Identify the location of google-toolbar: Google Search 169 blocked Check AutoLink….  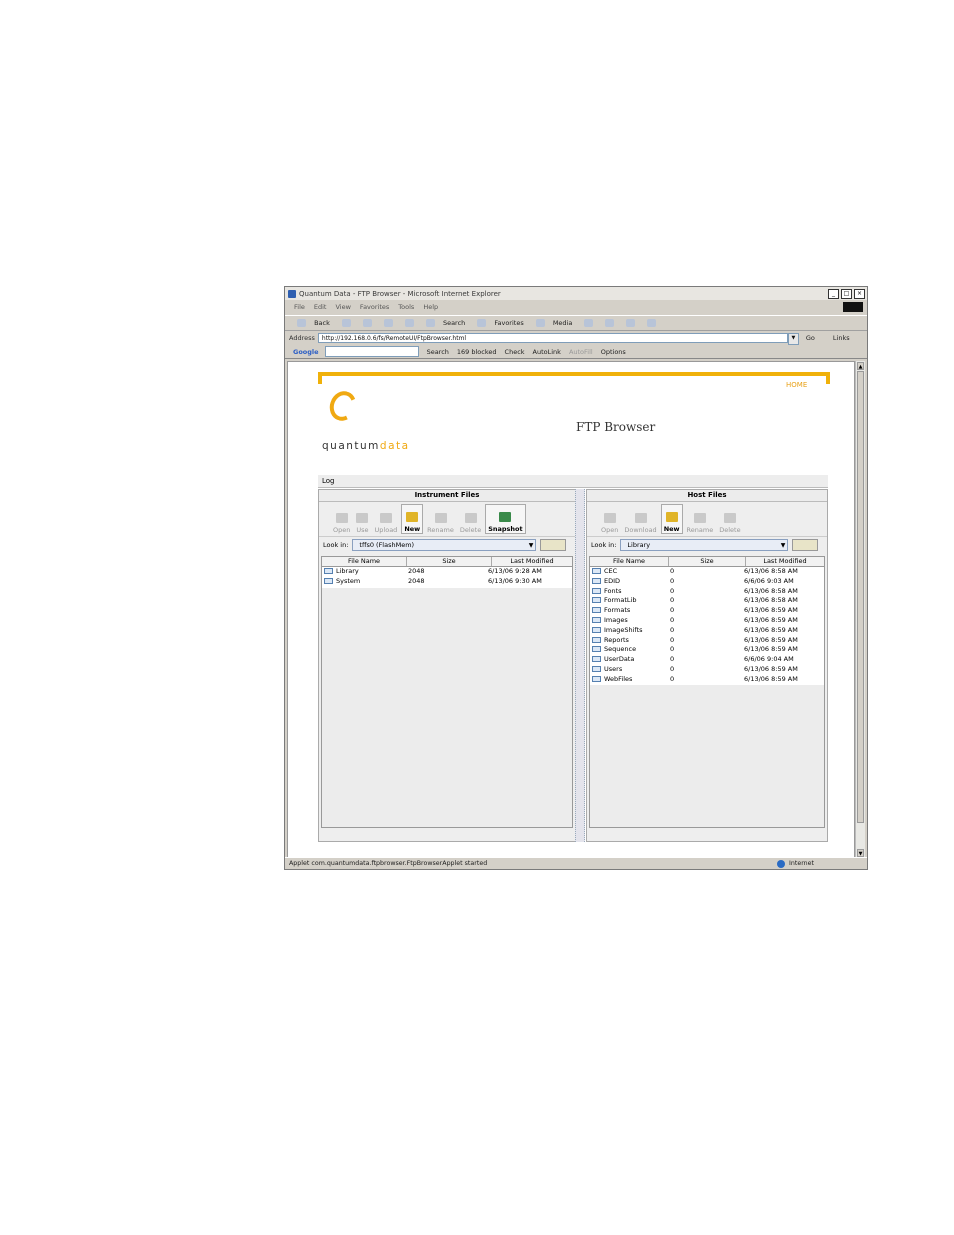
(576, 352).